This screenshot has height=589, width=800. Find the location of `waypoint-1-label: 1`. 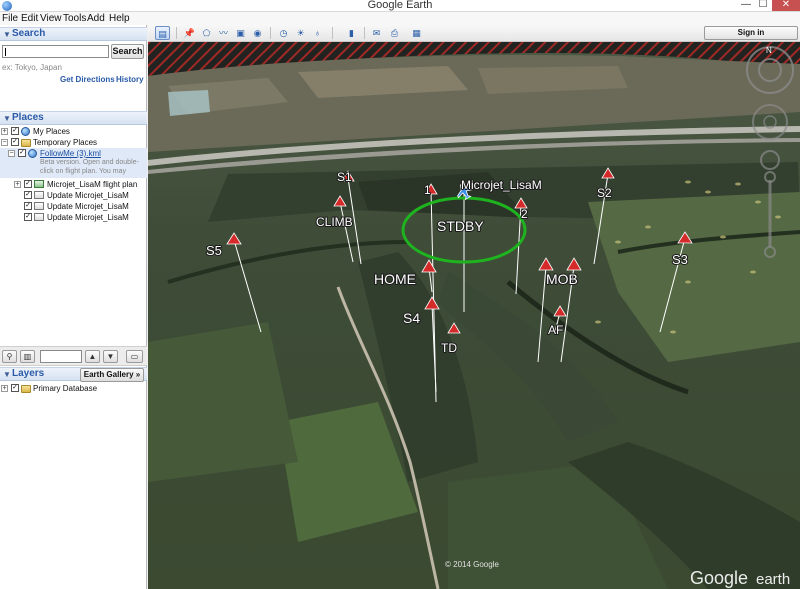

waypoint-1-label: 1 is located at coordinates (427, 190).